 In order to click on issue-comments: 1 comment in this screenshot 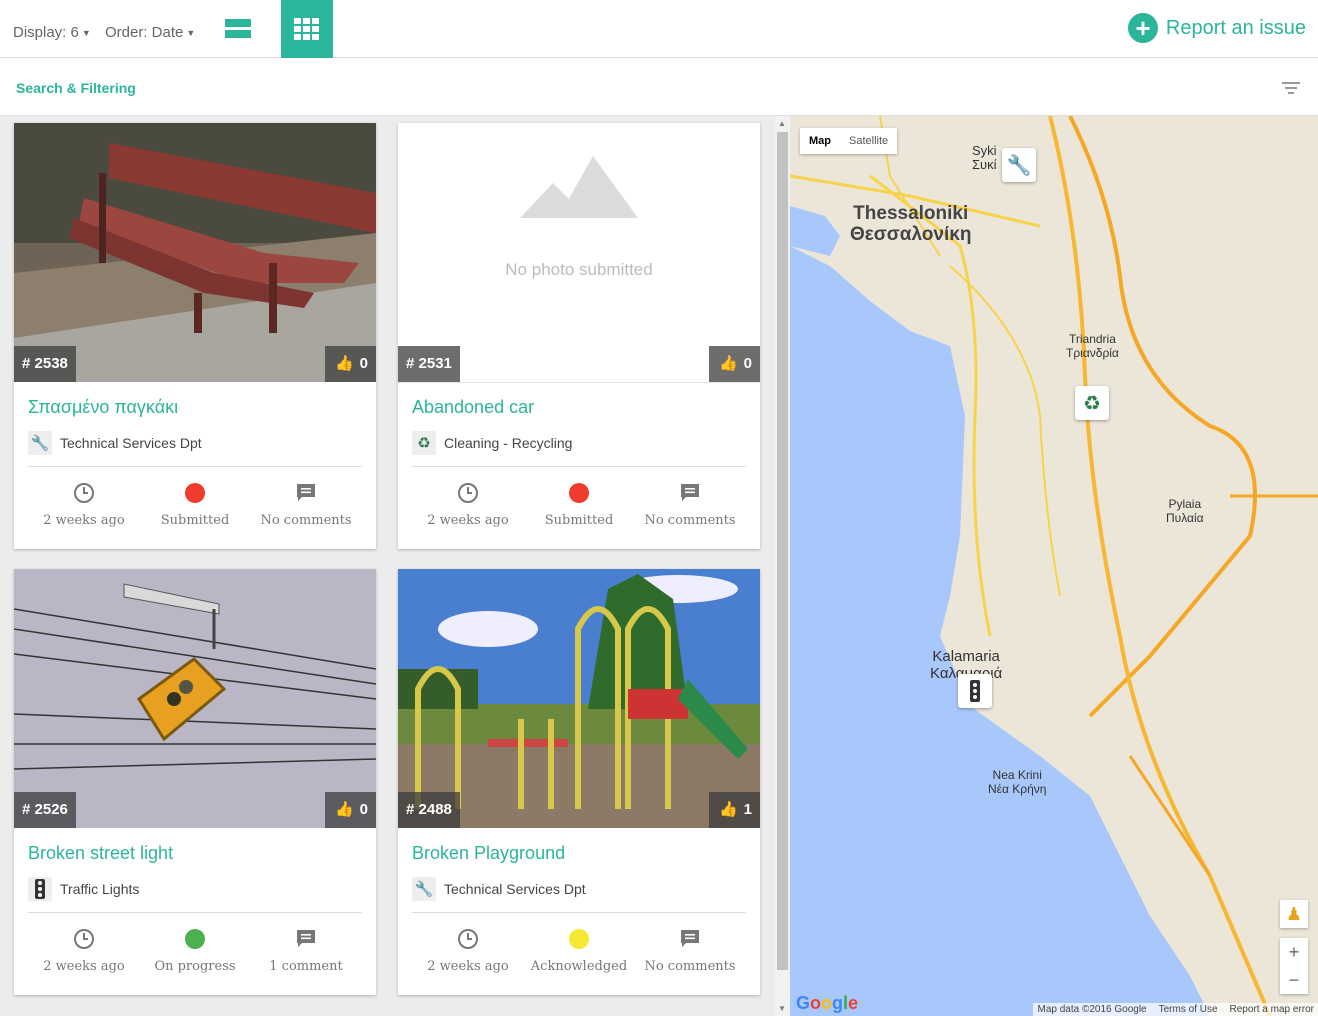, I will do `click(306, 950)`.